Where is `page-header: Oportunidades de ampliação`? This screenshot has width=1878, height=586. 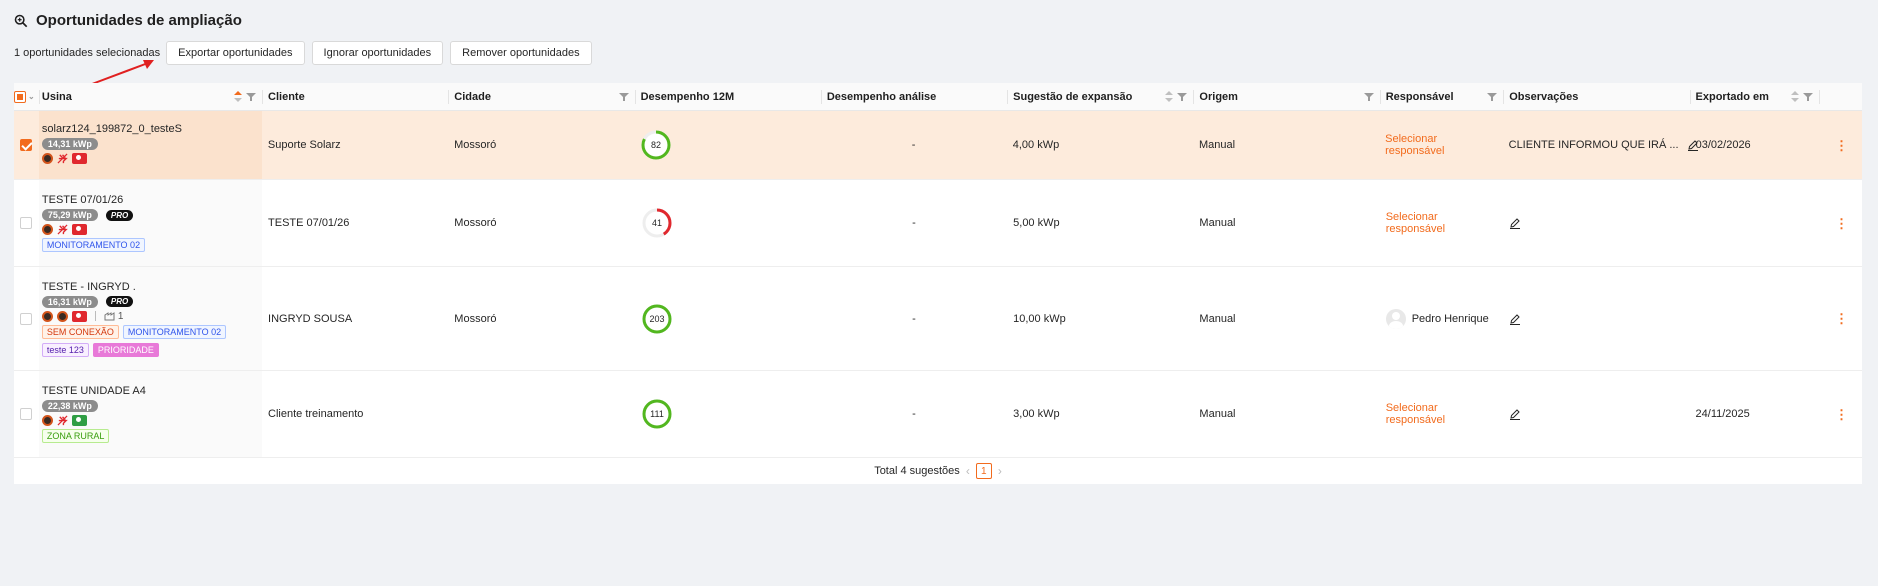
page-header: Oportunidades de ampliação is located at coordinates (128, 20).